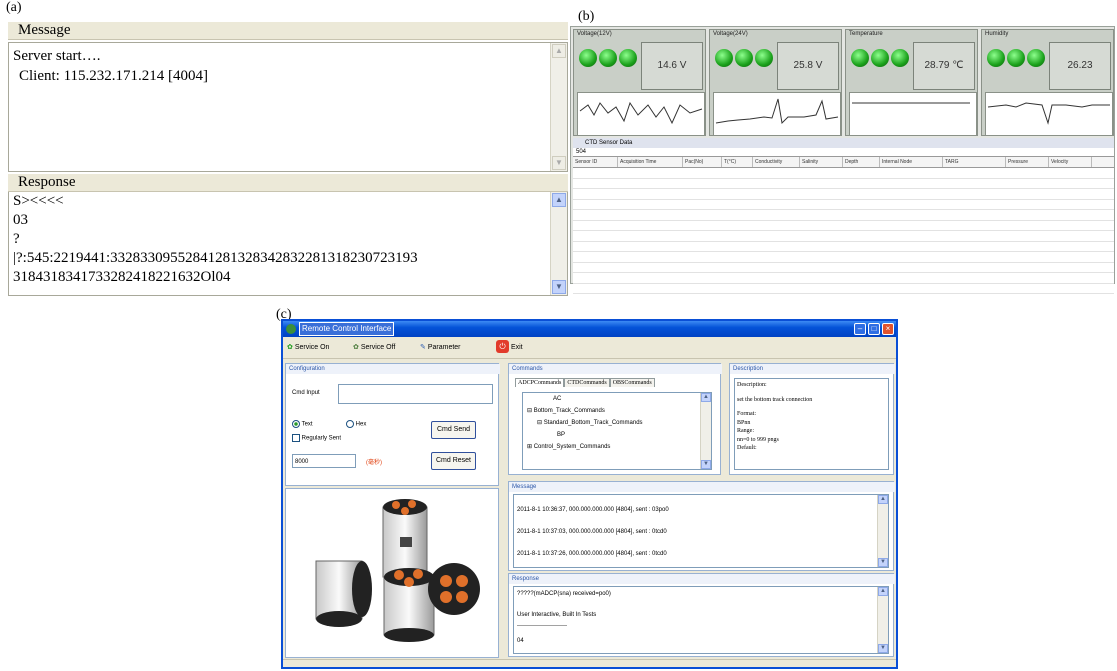 The width and height of the screenshot is (1117, 671). I want to click on tree-scrollbar: ▲ ▼, so click(705, 431).